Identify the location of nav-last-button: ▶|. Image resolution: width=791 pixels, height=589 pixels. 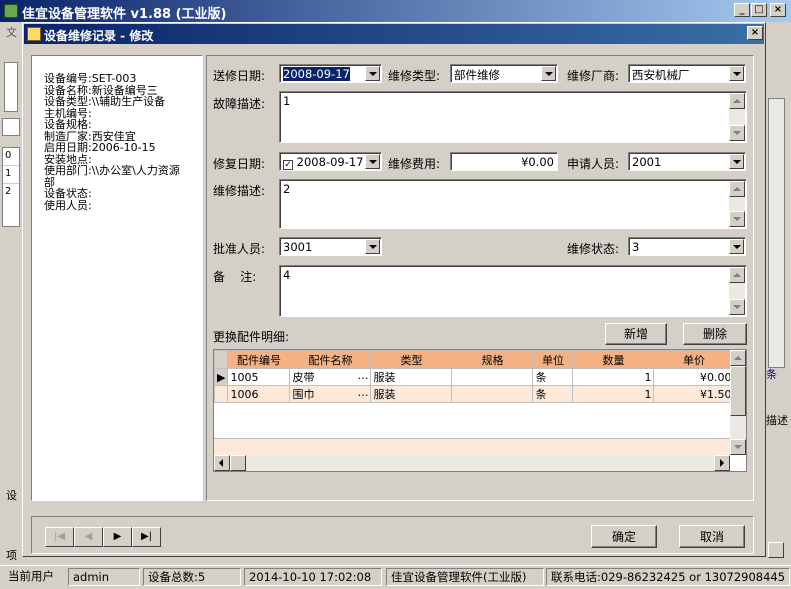
(146, 537).